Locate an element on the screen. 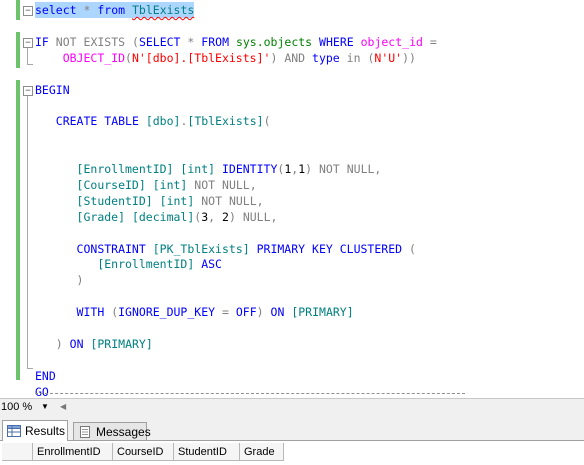 This screenshot has width=584, height=465. code-token: [StudentID] is located at coordinates (114, 200).